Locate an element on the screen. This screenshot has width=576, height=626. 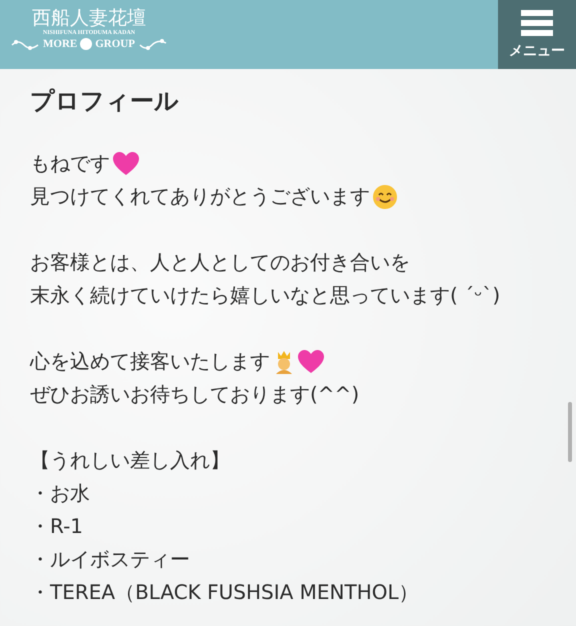
profile-text: 心を込めて接客いたします is located at coordinates (150, 361).